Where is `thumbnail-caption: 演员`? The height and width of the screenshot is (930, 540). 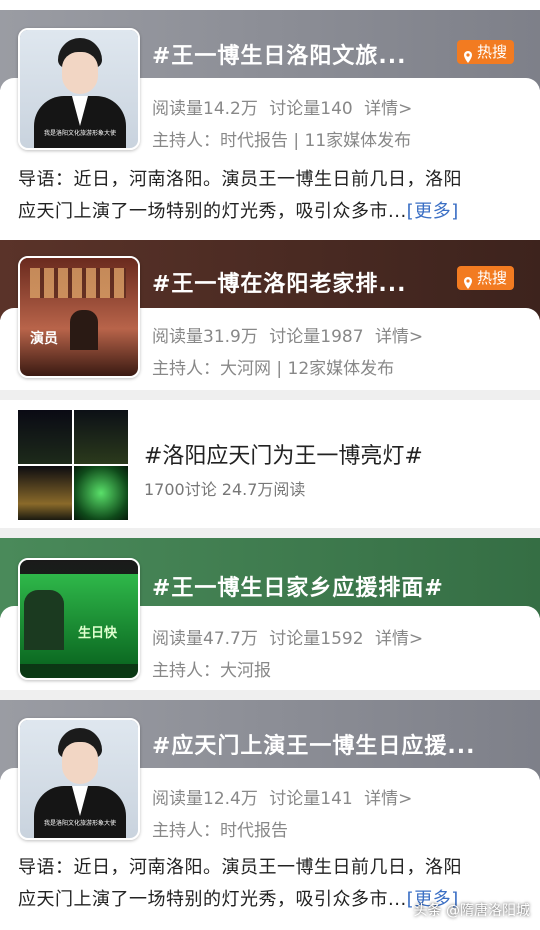 thumbnail-caption: 演员 is located at coordinates (44, 339).